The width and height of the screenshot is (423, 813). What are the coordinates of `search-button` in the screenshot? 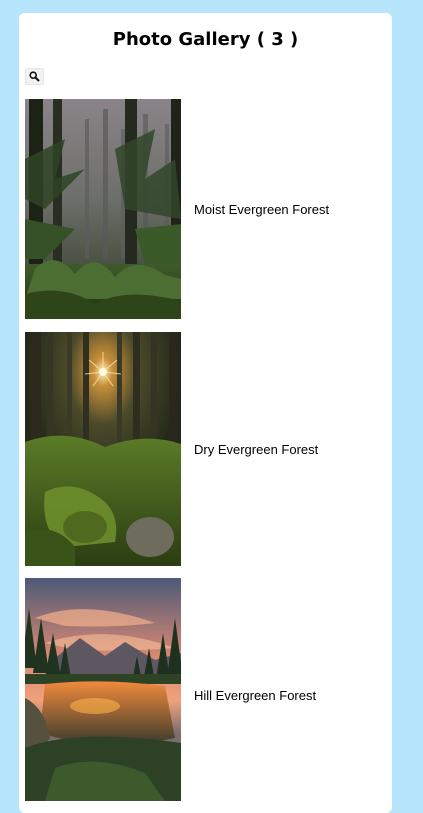 It's located at (34, 76).